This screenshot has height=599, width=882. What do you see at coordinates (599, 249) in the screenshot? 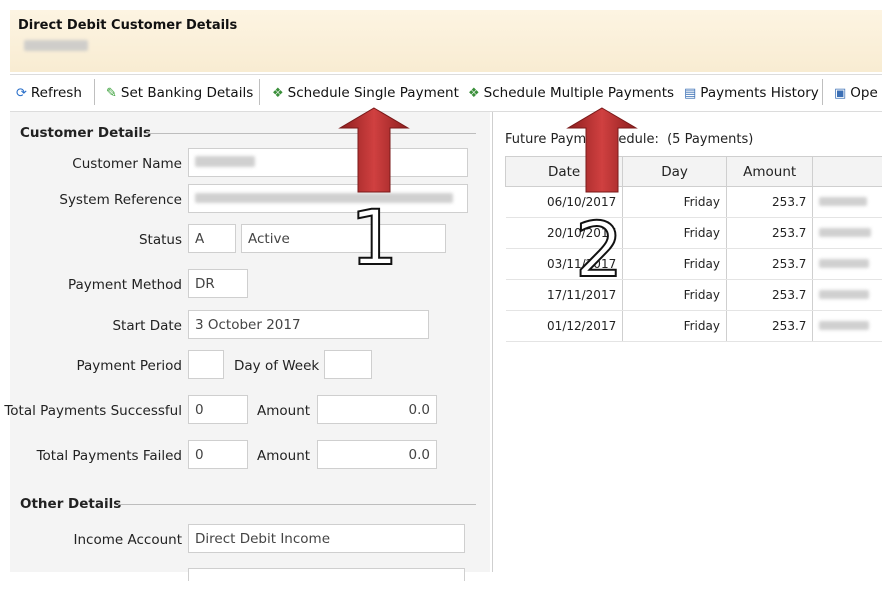
I see `annotation-number-2: 2` at bounding box center [599, 249].